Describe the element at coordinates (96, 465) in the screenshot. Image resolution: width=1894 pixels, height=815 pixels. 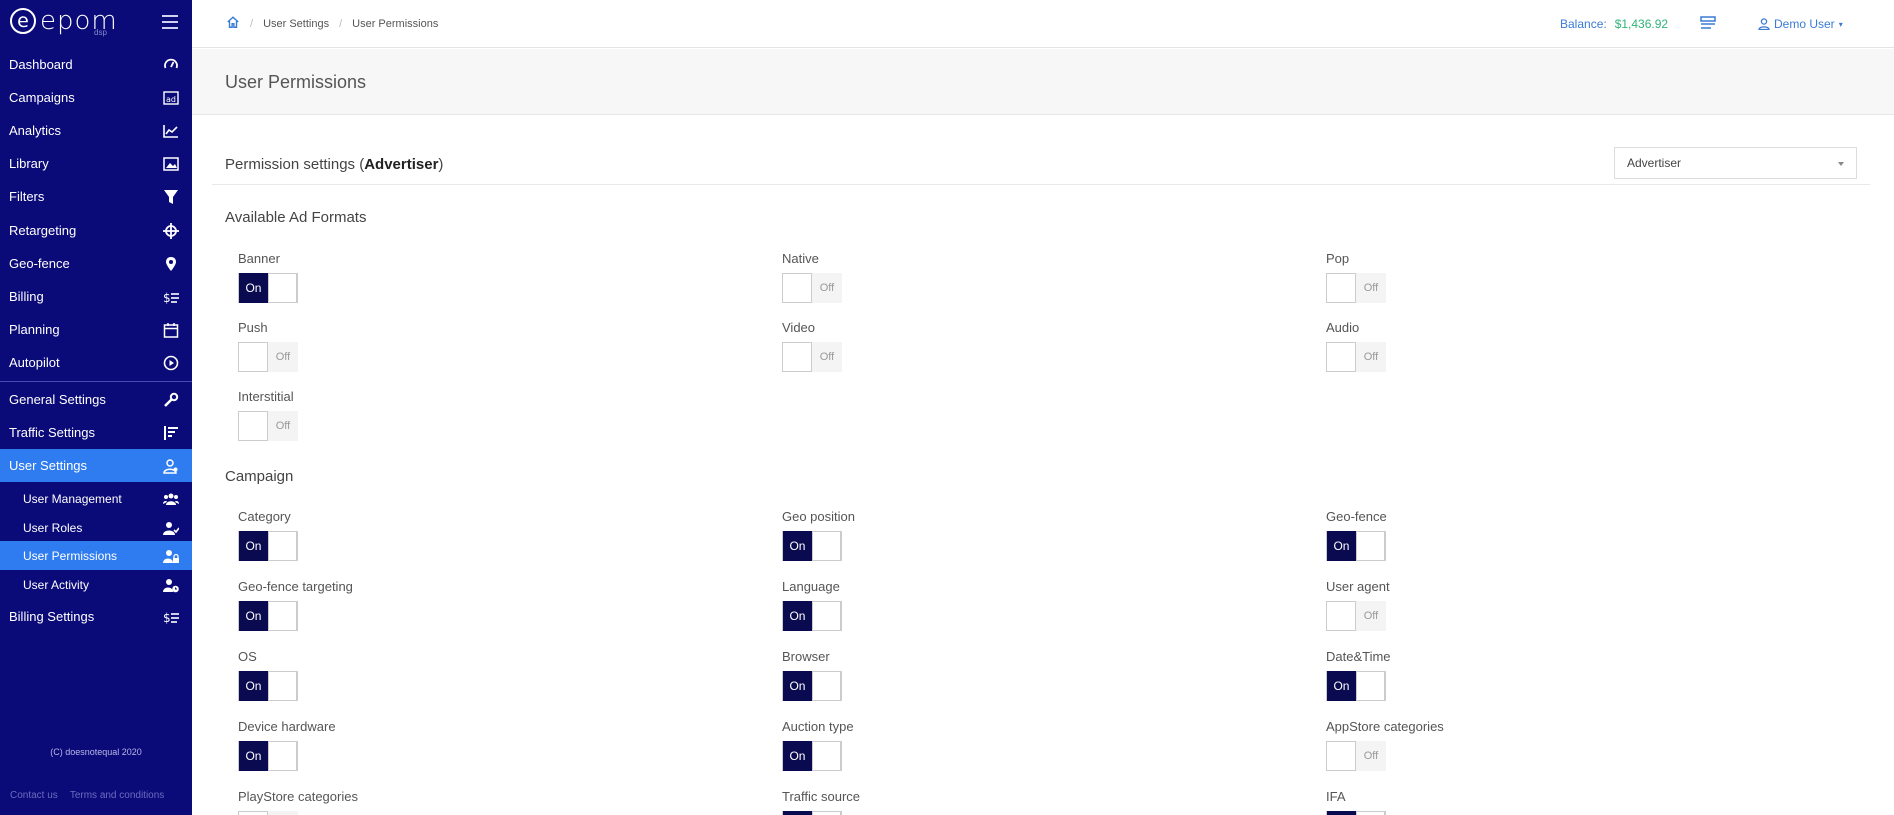
I see `sidebar-item-user-settings: User Settings` at that location.